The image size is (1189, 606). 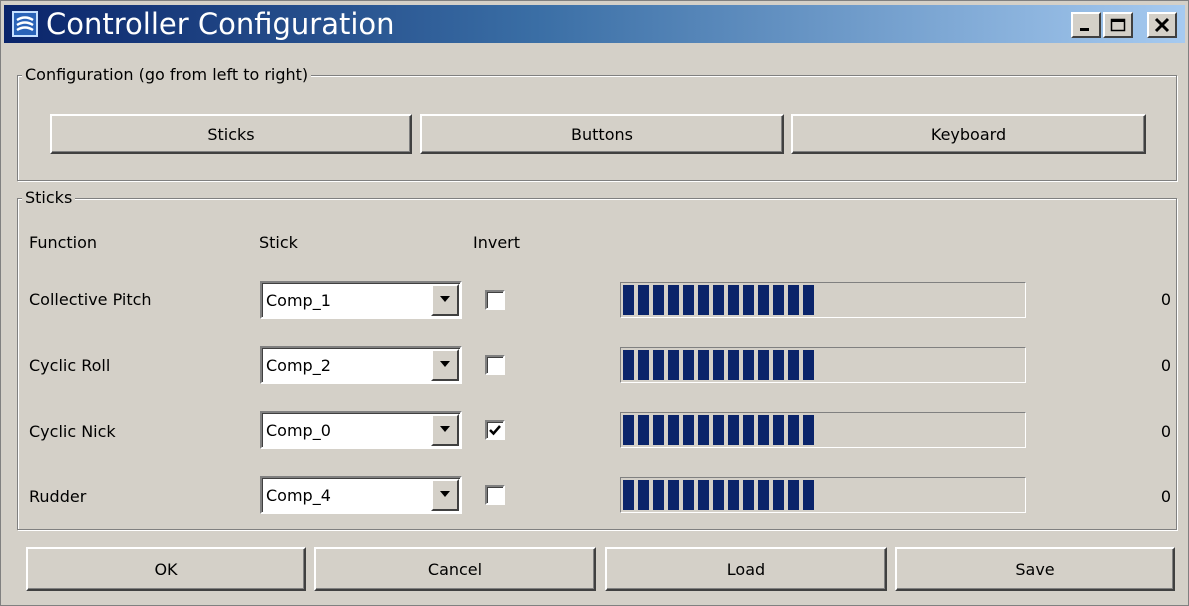 What do you see at coordinates (361, 300) in the screenshot?
I see `stick-select-collective-pitch: Comp_1` at bounding box center [361, 300].